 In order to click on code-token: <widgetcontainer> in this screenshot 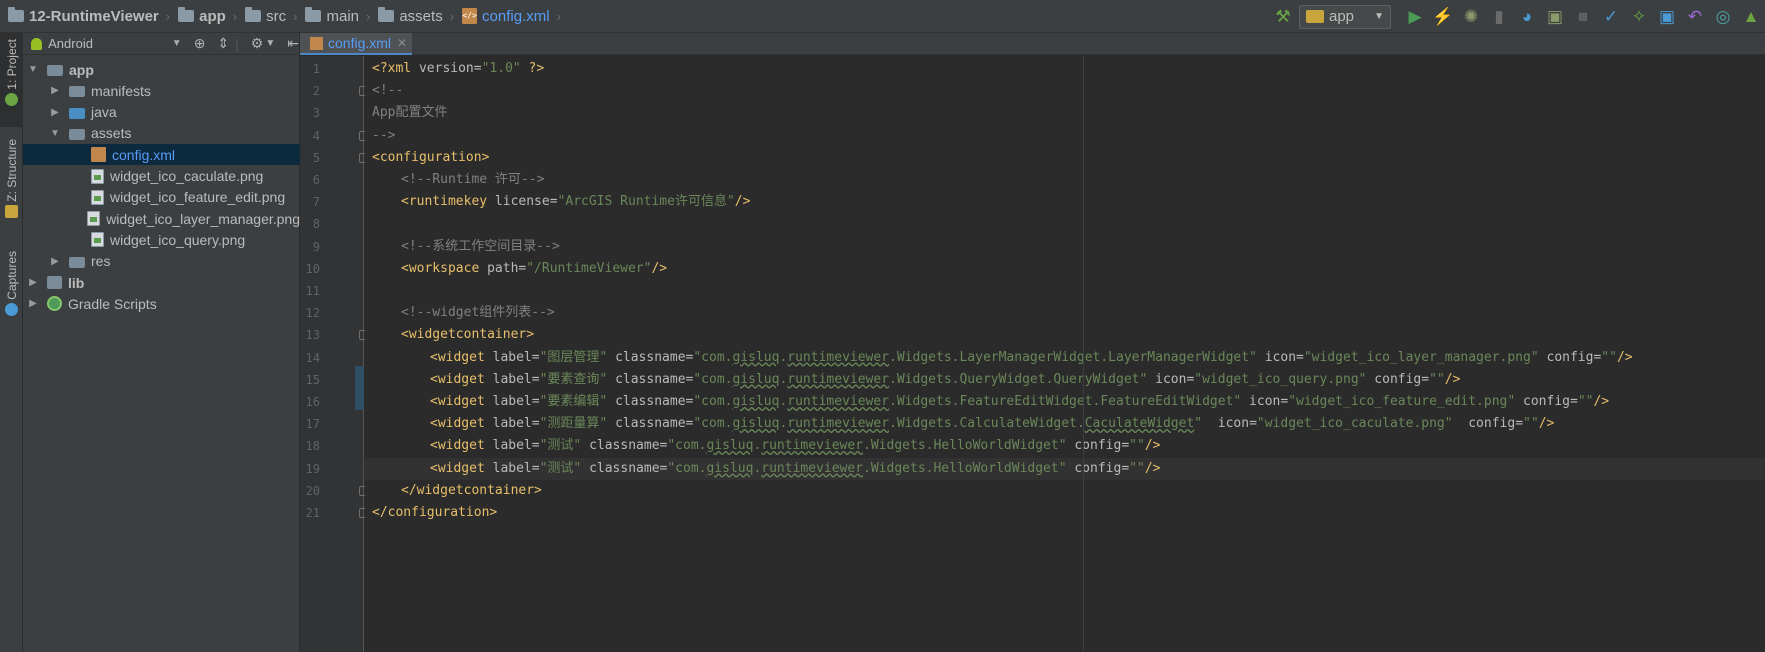, I will do `click(468, 335)`.